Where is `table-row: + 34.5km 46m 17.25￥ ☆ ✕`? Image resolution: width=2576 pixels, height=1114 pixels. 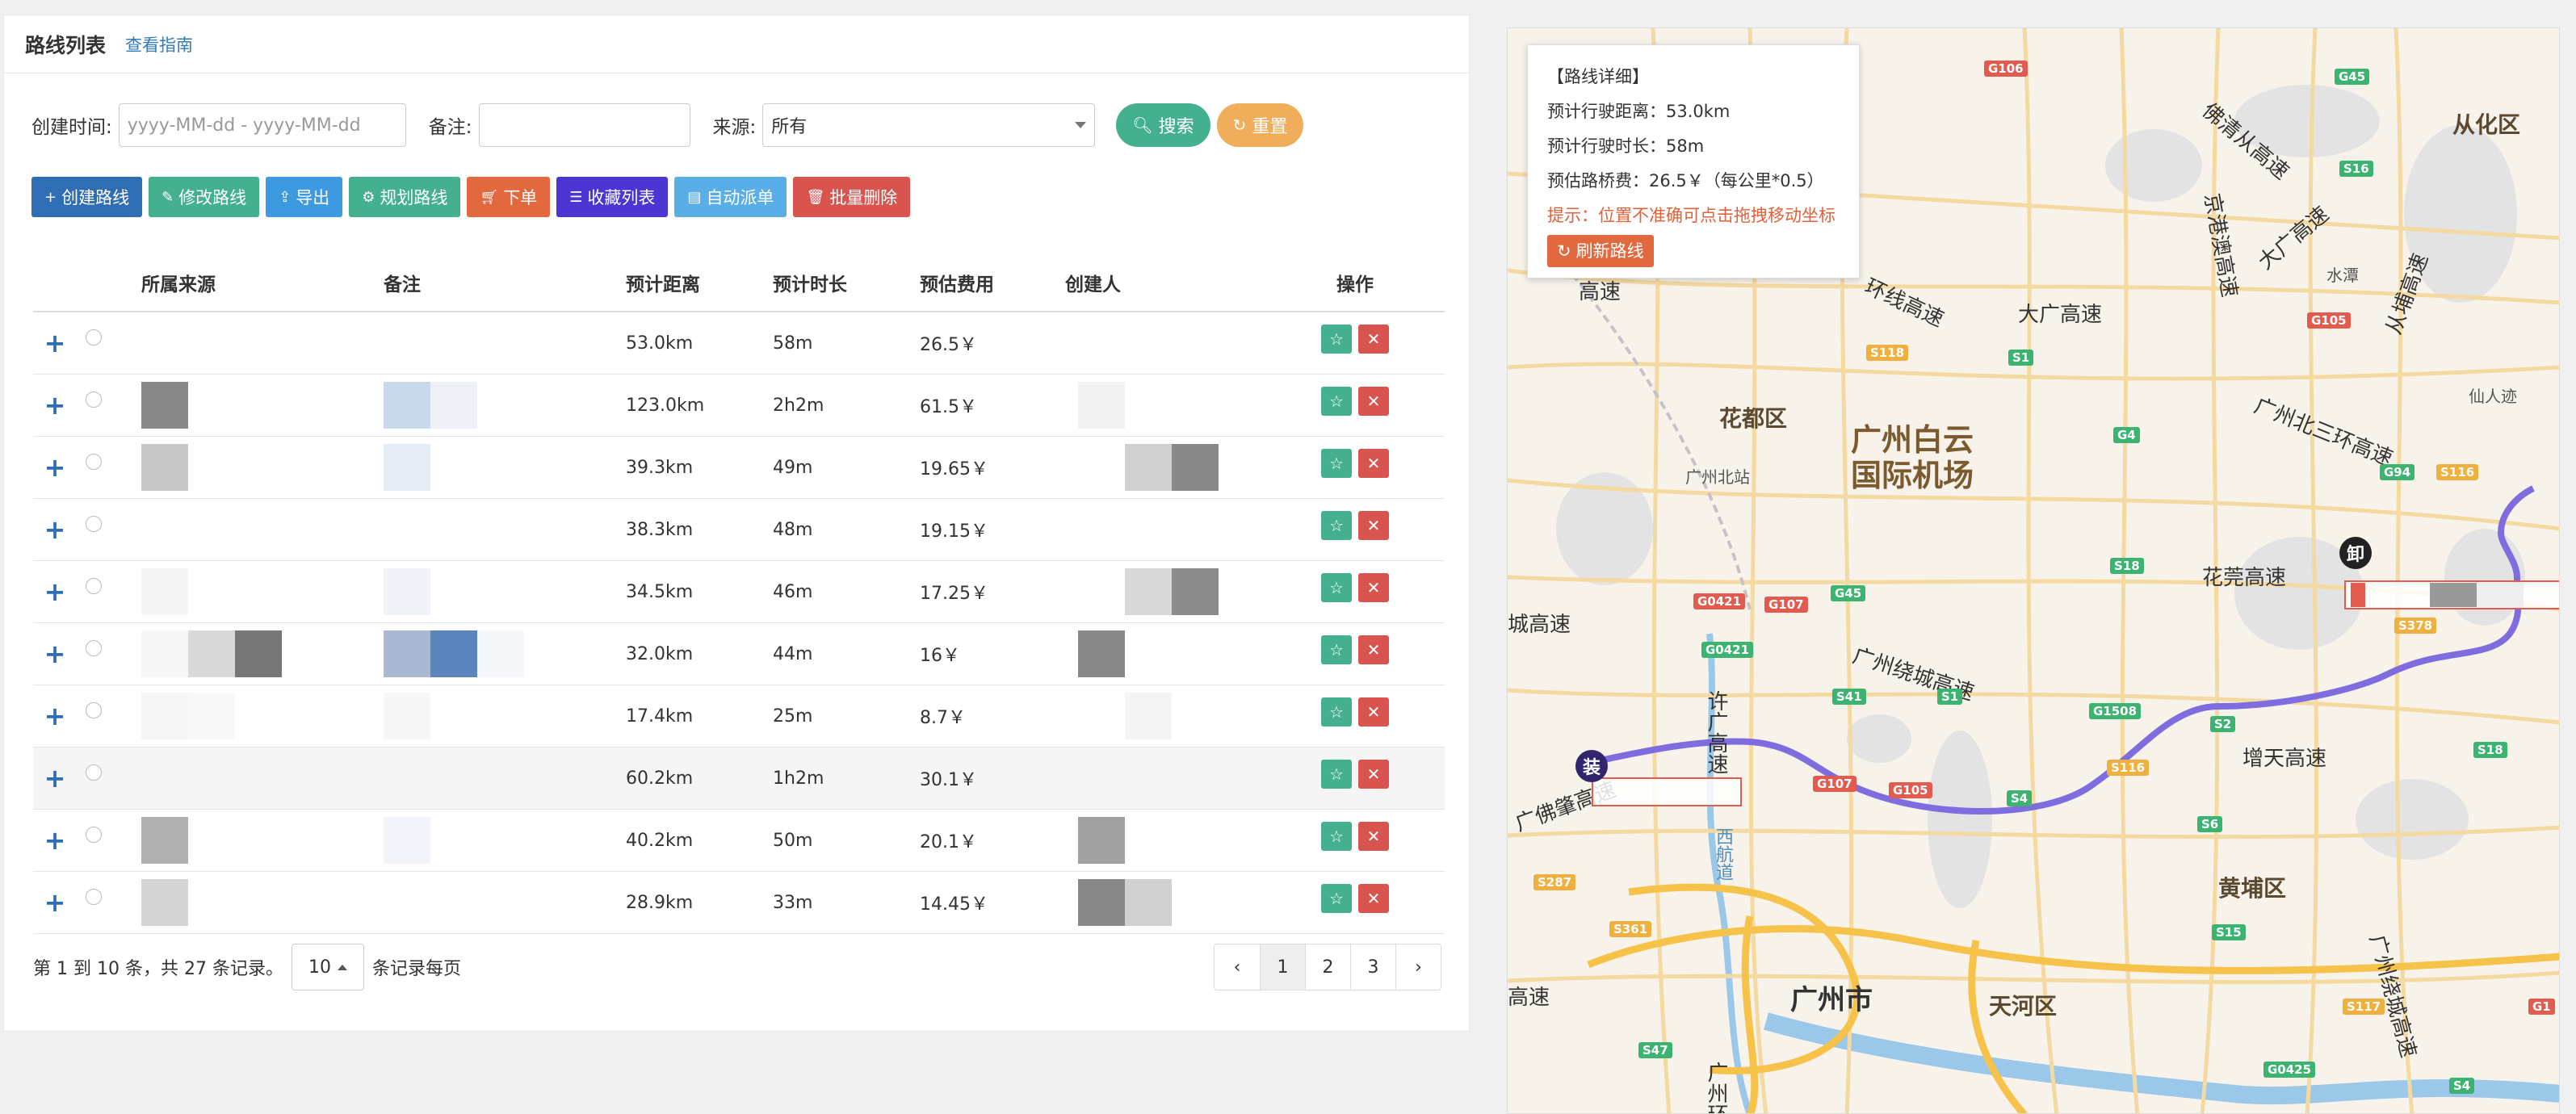
table-row: + 34.5km 46m 17.25￥ ☆ ✕ is located at coordinates (739, 592).